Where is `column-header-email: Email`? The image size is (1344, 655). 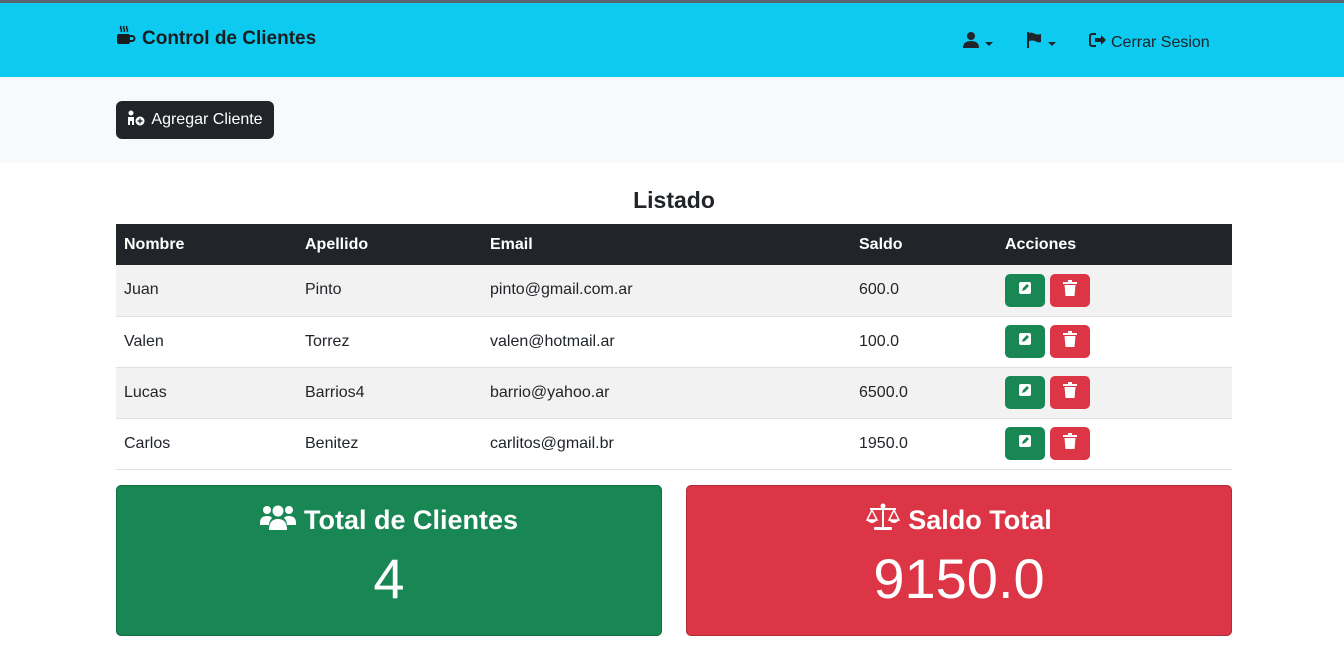 column-header-email: Email is located at coordinates (666, 244).